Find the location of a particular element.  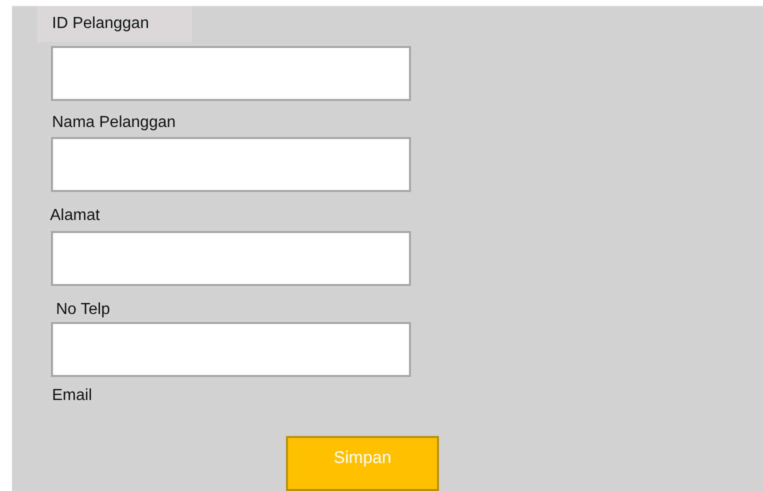

field-label: Alamat is located at coordinates (74, 216).